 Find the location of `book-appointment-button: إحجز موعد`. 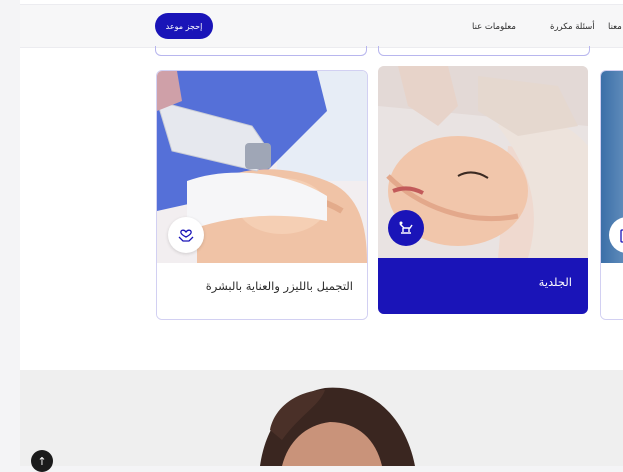

book-appointment-button: إحجز موعد is located at coordinates (184, 26).